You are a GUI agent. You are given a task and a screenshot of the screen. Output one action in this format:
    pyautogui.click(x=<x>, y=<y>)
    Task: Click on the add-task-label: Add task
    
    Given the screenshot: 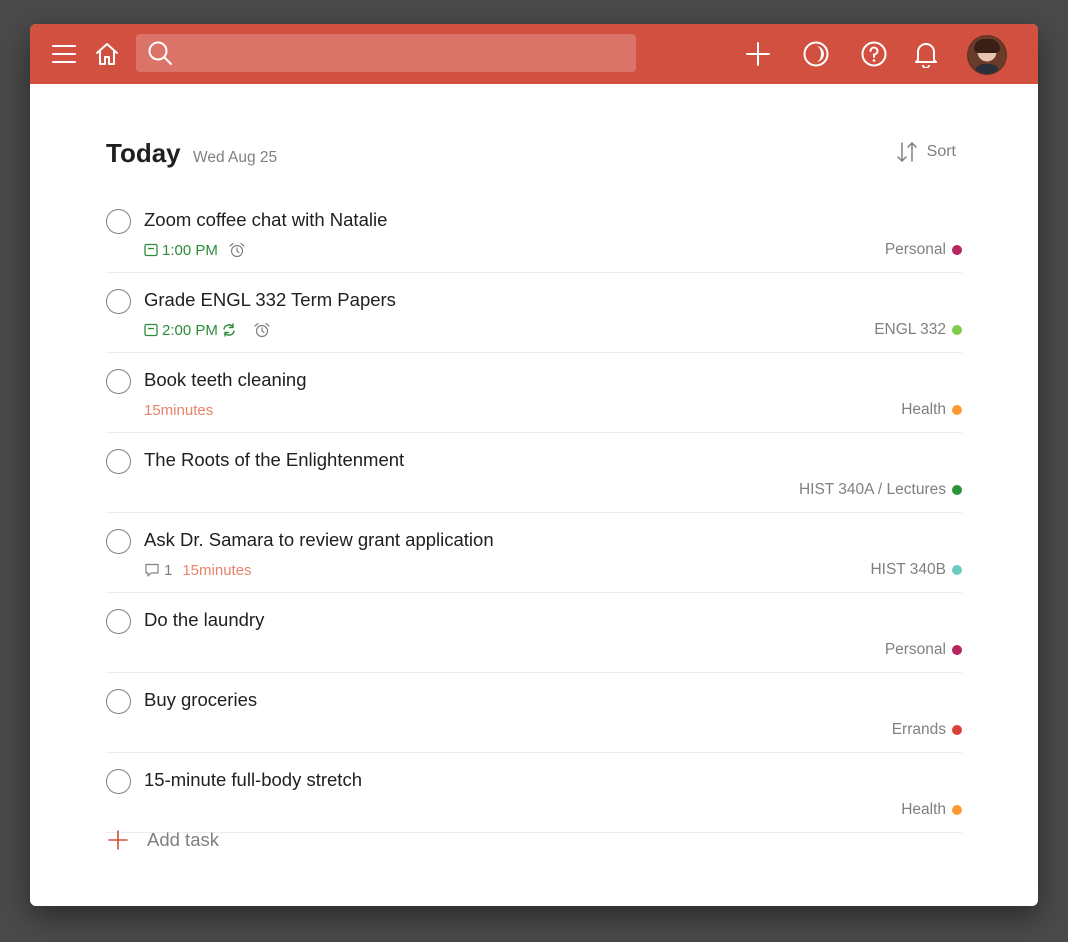 What is the action you would take?
    pyautogui.click(x=183, y=839)
    